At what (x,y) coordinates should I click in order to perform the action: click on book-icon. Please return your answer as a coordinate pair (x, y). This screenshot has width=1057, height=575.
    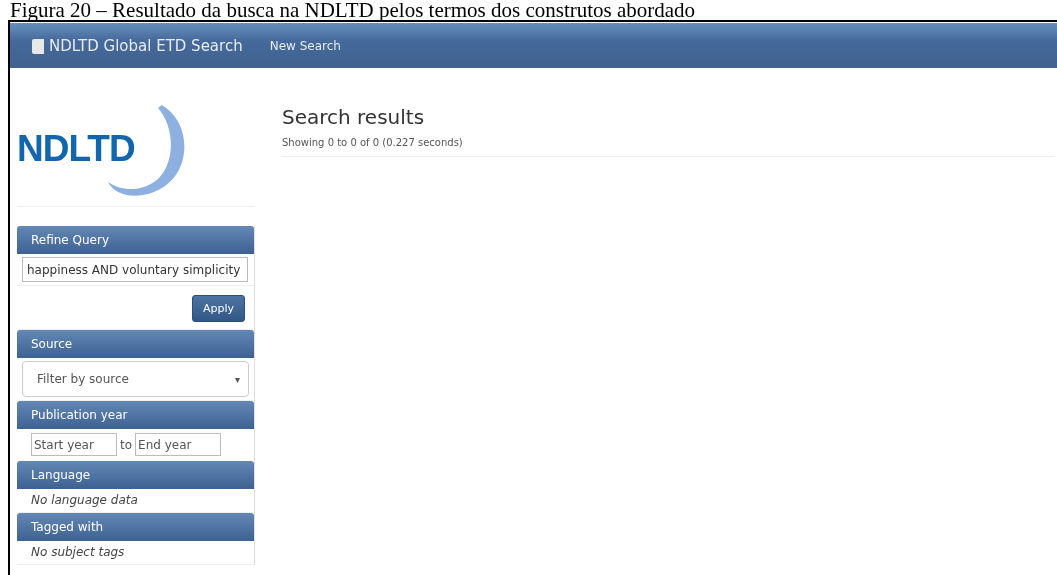
    Looking at the image, I should click on (38, 45).